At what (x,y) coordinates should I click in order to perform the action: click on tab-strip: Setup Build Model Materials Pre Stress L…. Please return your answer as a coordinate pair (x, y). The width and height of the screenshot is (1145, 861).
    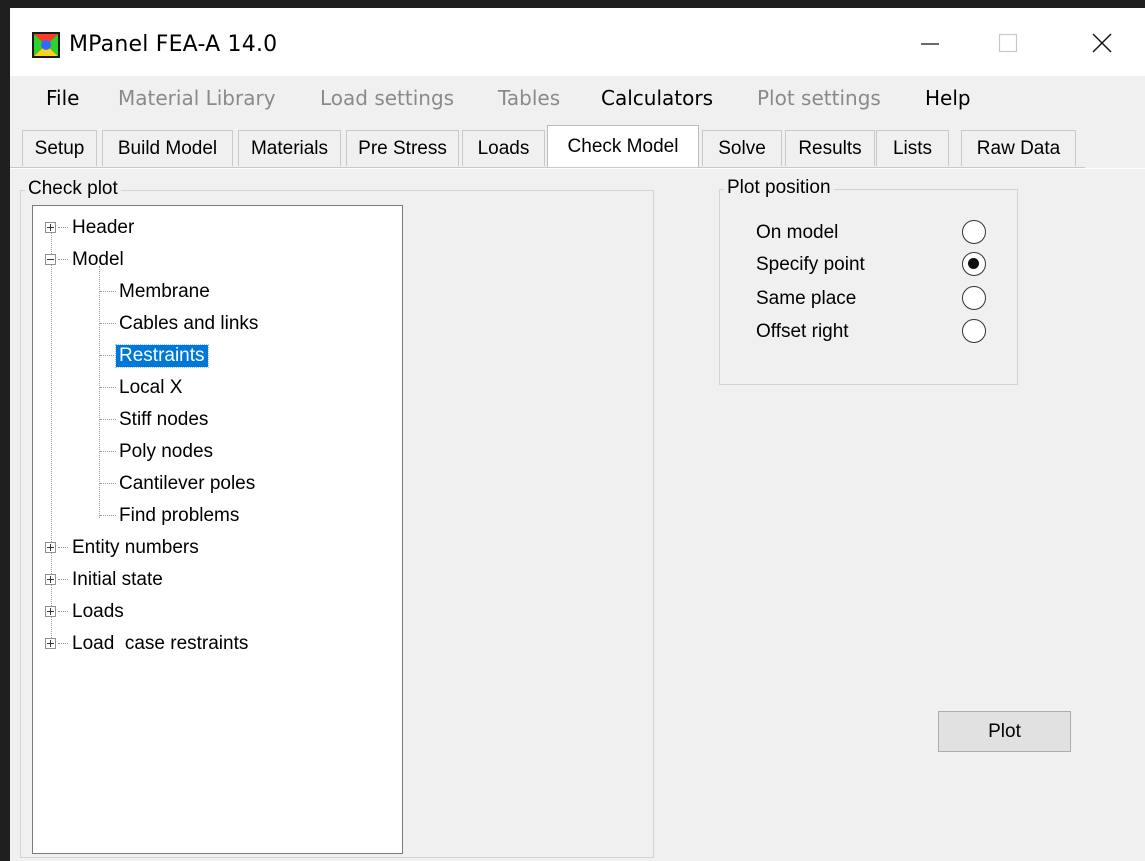
    Looking at the image, I should click on (577, 145).